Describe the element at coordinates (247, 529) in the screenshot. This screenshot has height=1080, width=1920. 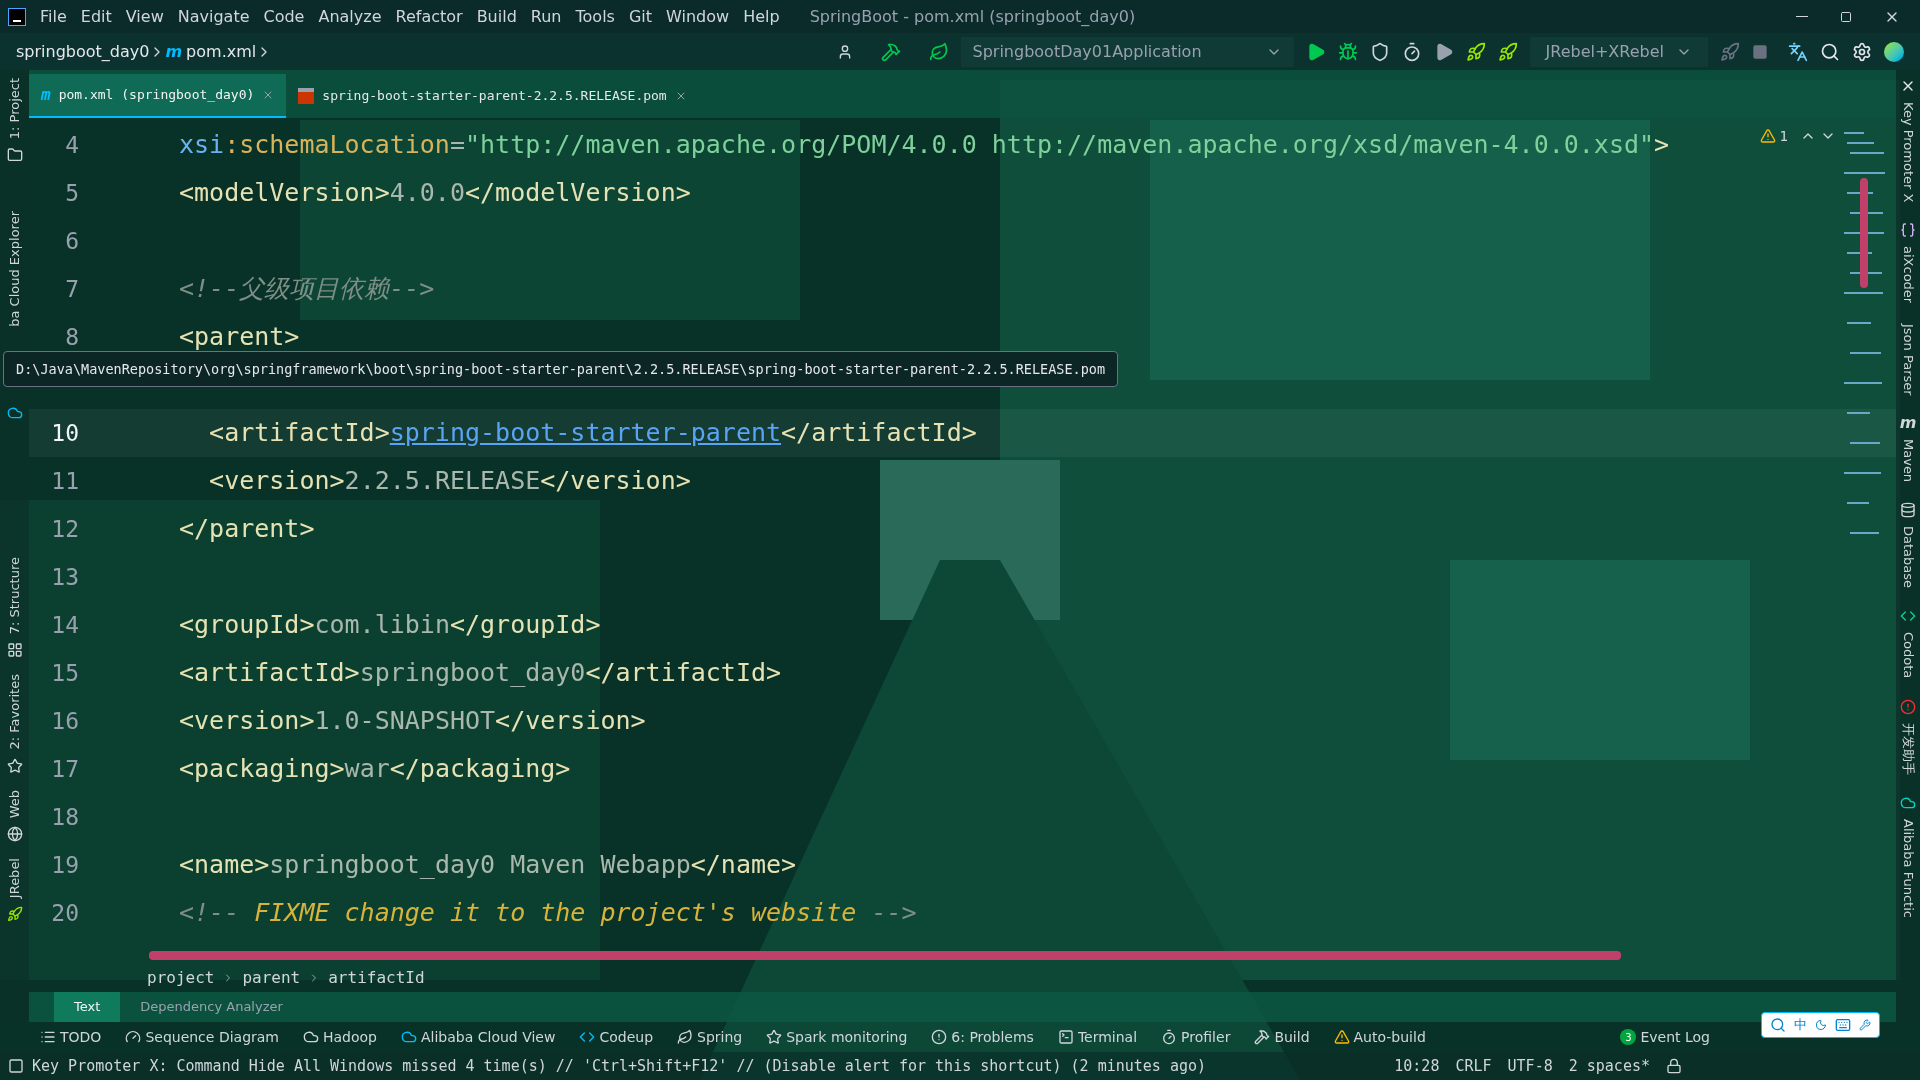
I see `code-token: </parent>` at that location.